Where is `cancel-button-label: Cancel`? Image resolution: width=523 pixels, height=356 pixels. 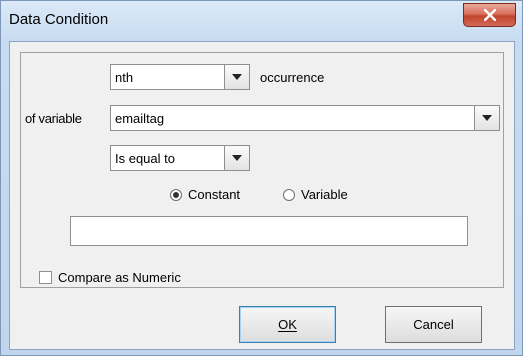
cancel-button-label: Cancel is located at coordinates (433, 324).